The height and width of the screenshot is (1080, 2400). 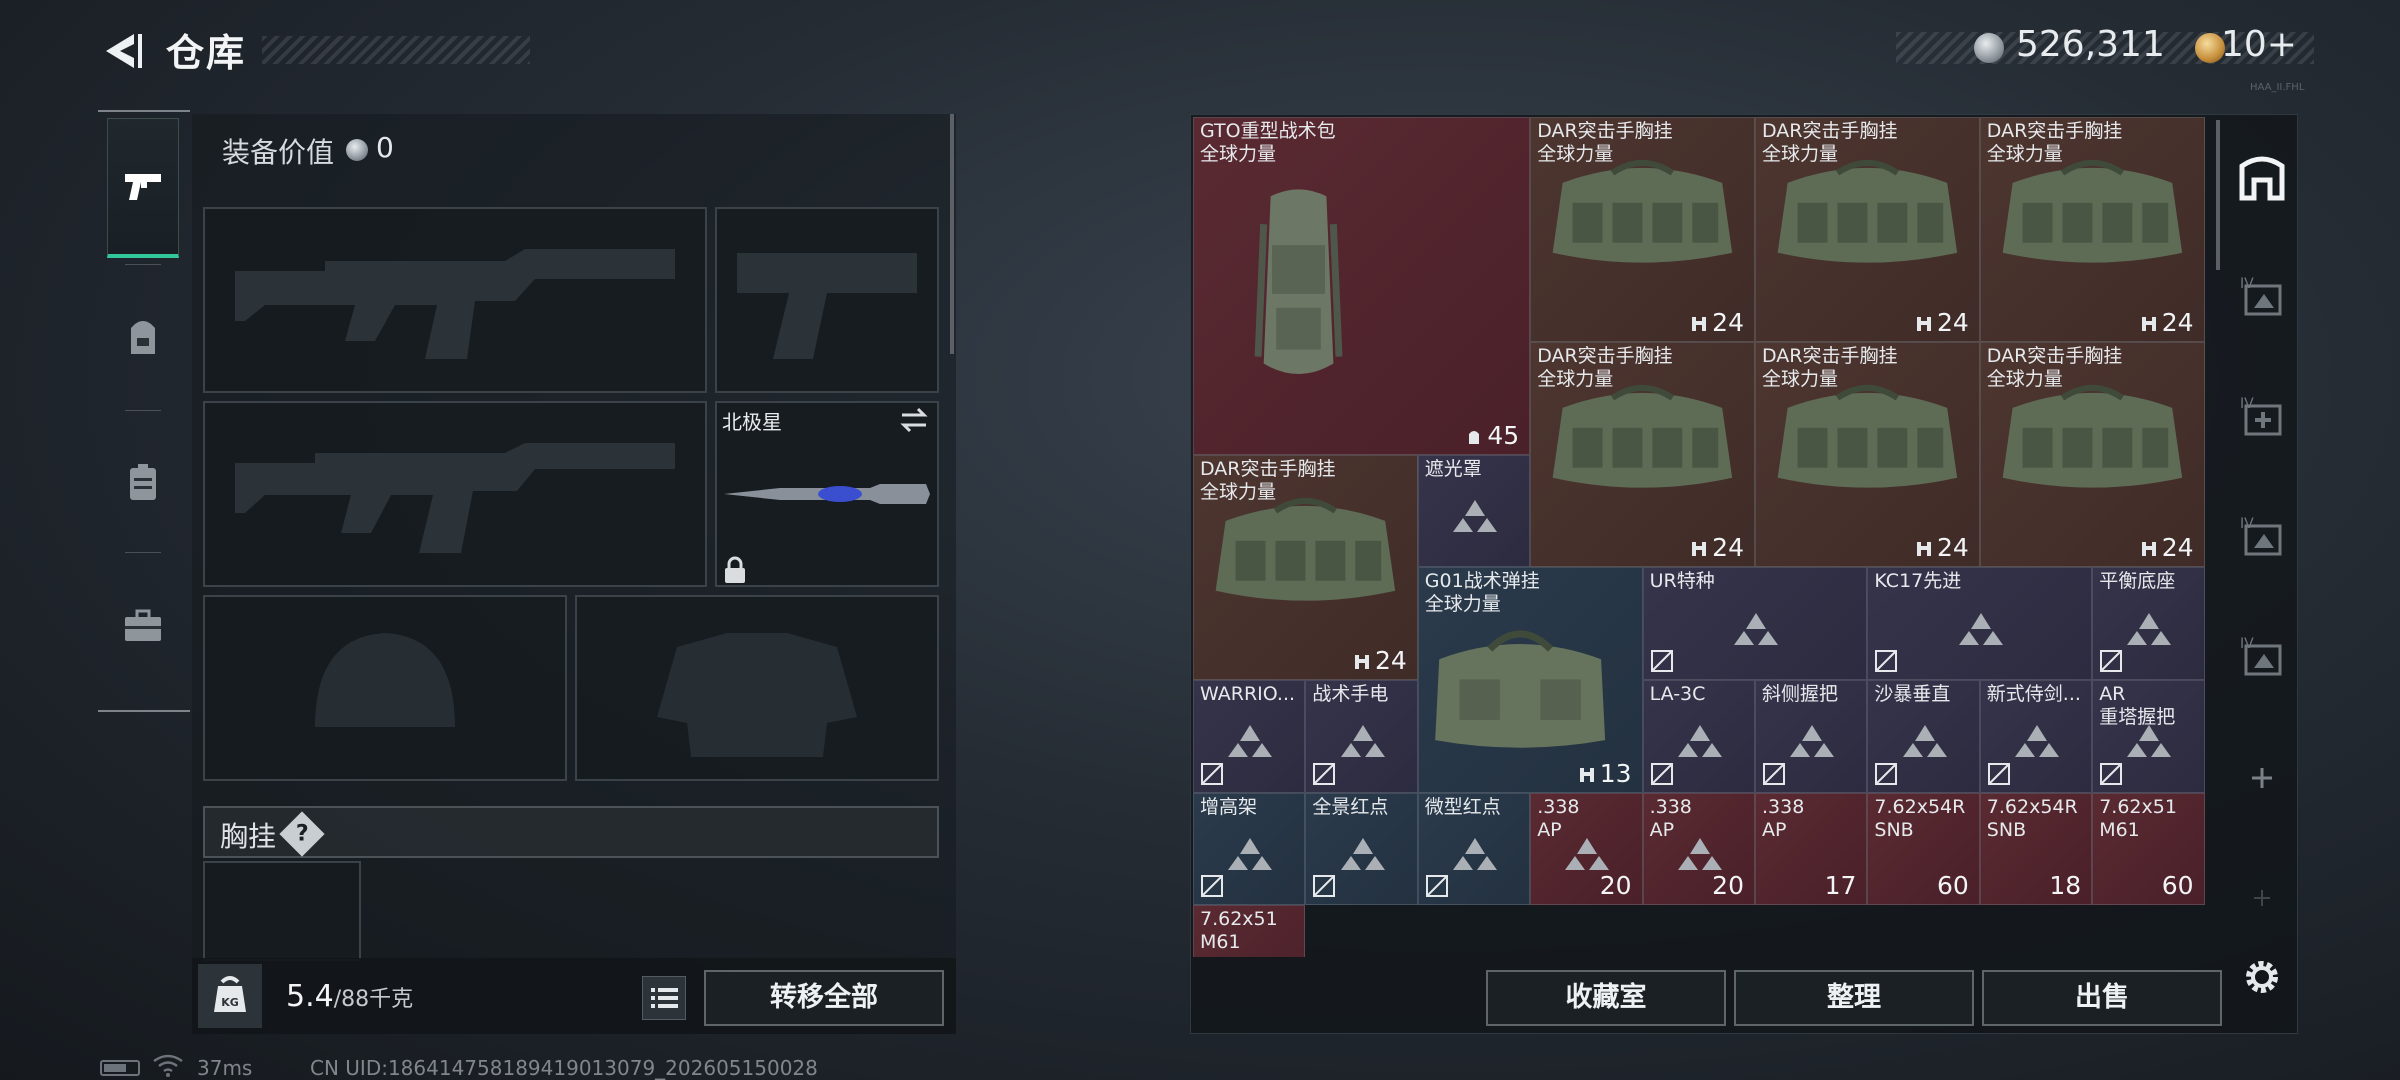 I want to click on item-name: 7.62x51 M61, so click(x=1239, y=931).